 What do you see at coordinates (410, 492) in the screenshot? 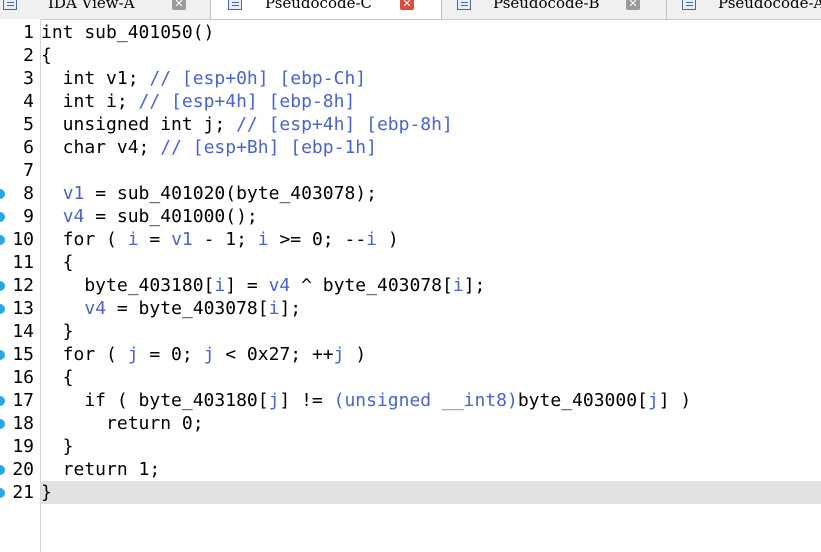
I see `code-line: 21}` at bounding box center [410, 492].